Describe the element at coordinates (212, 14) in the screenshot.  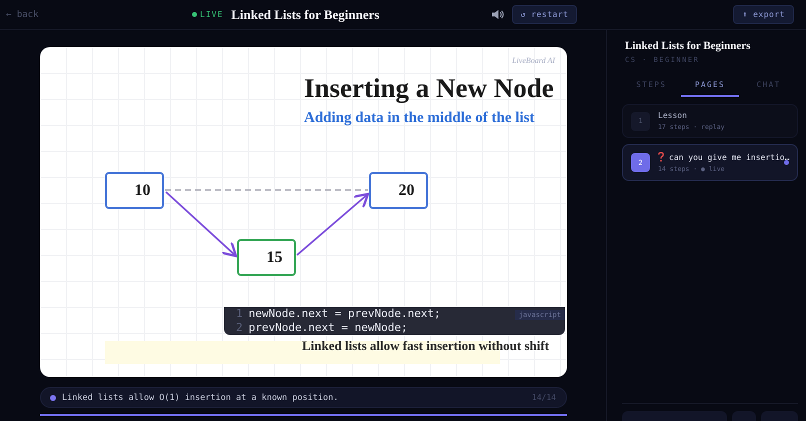
I see `live-label: LIVE` at that location.